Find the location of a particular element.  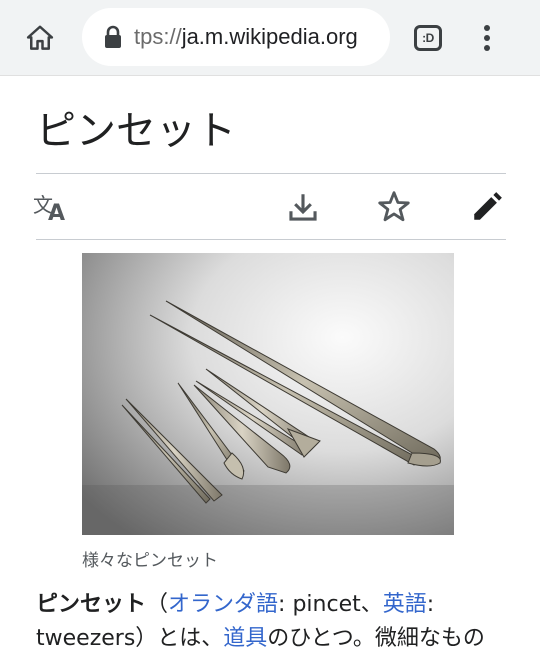

url-text: tps://ja.m.wikipedia.org is located at coordinates (246, 37).